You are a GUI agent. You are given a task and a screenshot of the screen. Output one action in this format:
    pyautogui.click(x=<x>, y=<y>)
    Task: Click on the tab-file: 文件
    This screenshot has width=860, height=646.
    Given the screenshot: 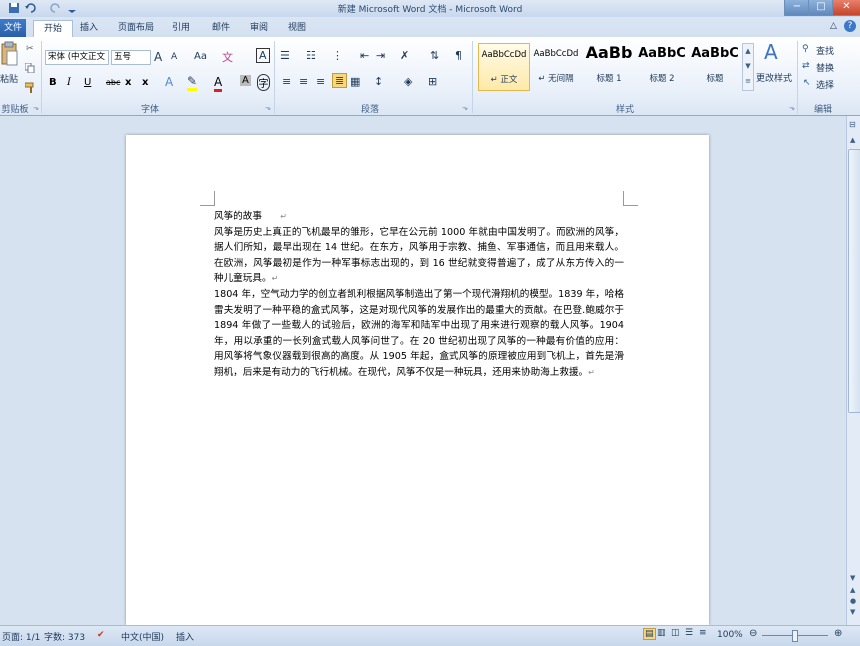 What is the action you would take?
    pyautogui.click(x=13, y=28)
    